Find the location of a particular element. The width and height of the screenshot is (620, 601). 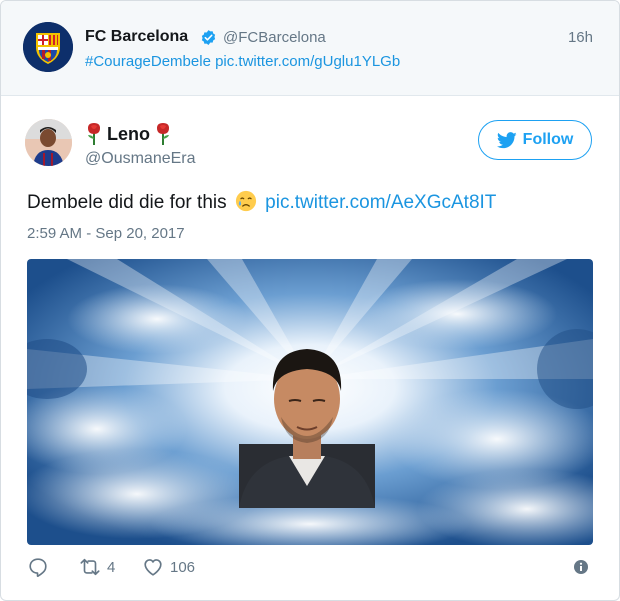

fc-barcelona-avatar is located at coordinates (48, 47).